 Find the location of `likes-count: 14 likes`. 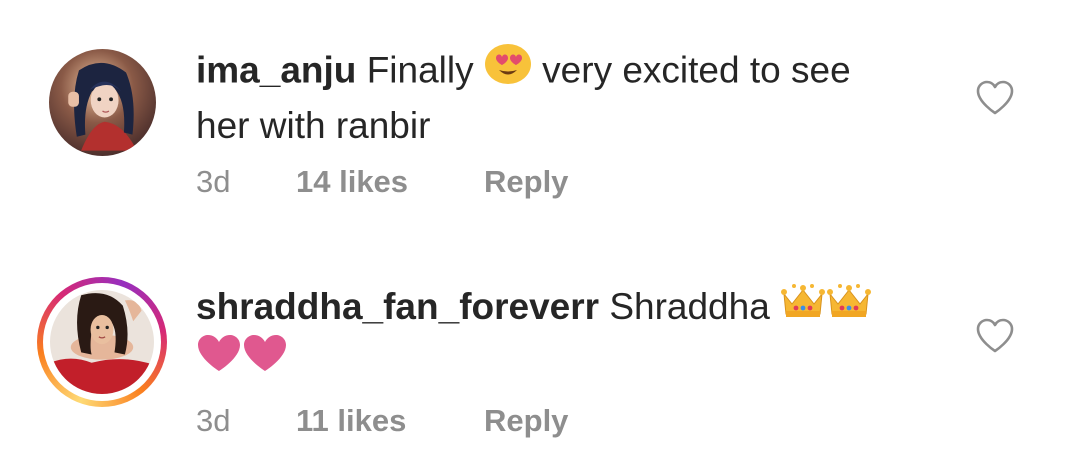

likes-count: 14 likes is located at coordinates (352, 182).